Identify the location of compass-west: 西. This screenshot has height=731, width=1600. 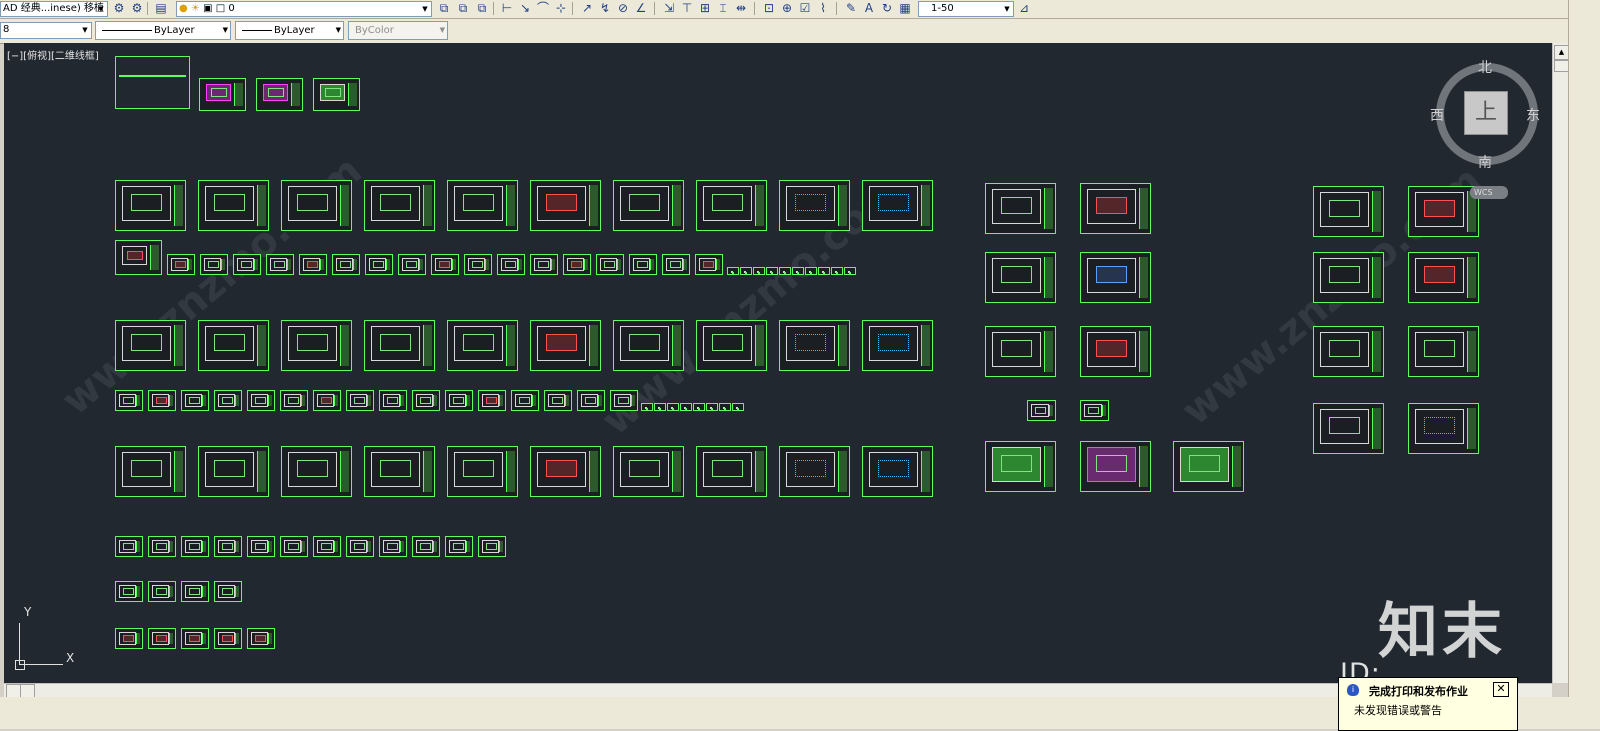
(1437, 115).